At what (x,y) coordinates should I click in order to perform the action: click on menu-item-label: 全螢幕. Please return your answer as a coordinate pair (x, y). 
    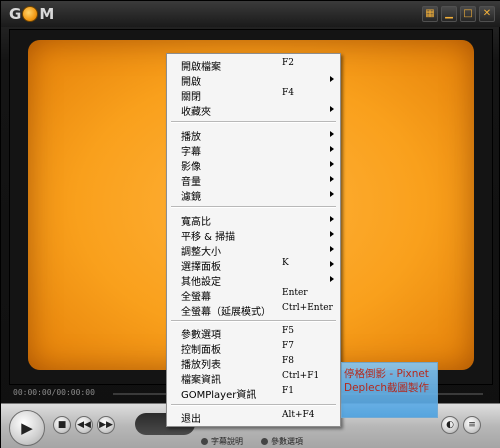
    Looking at the image, I should click on (196, 297).